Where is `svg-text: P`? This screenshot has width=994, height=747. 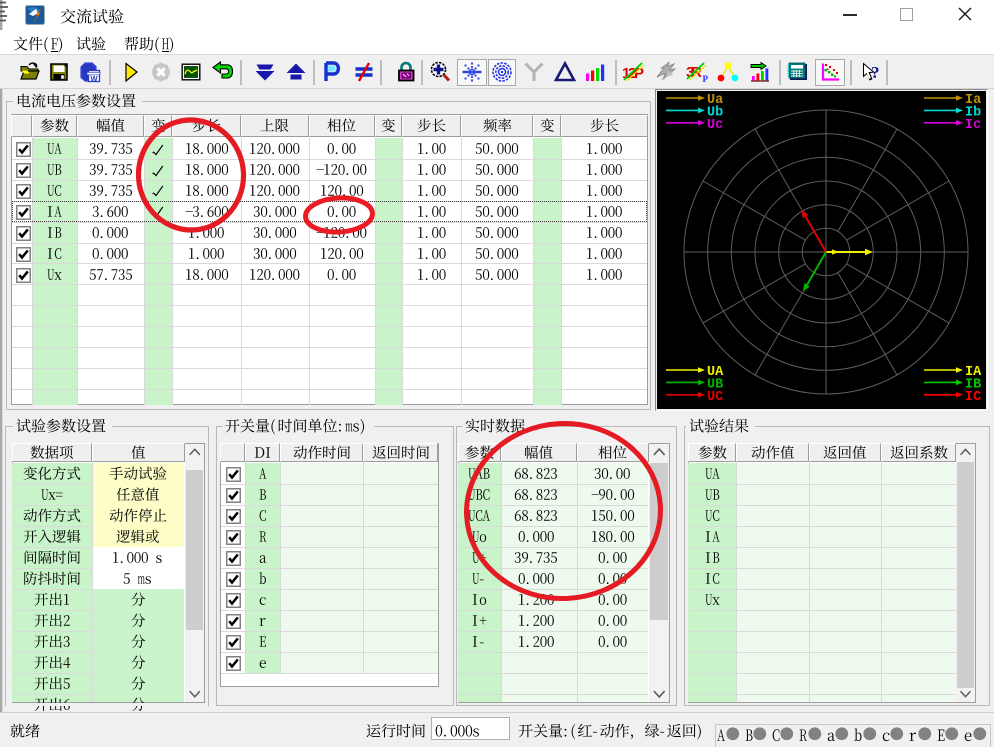
svg-text: P is located at coordinates (706, 79).